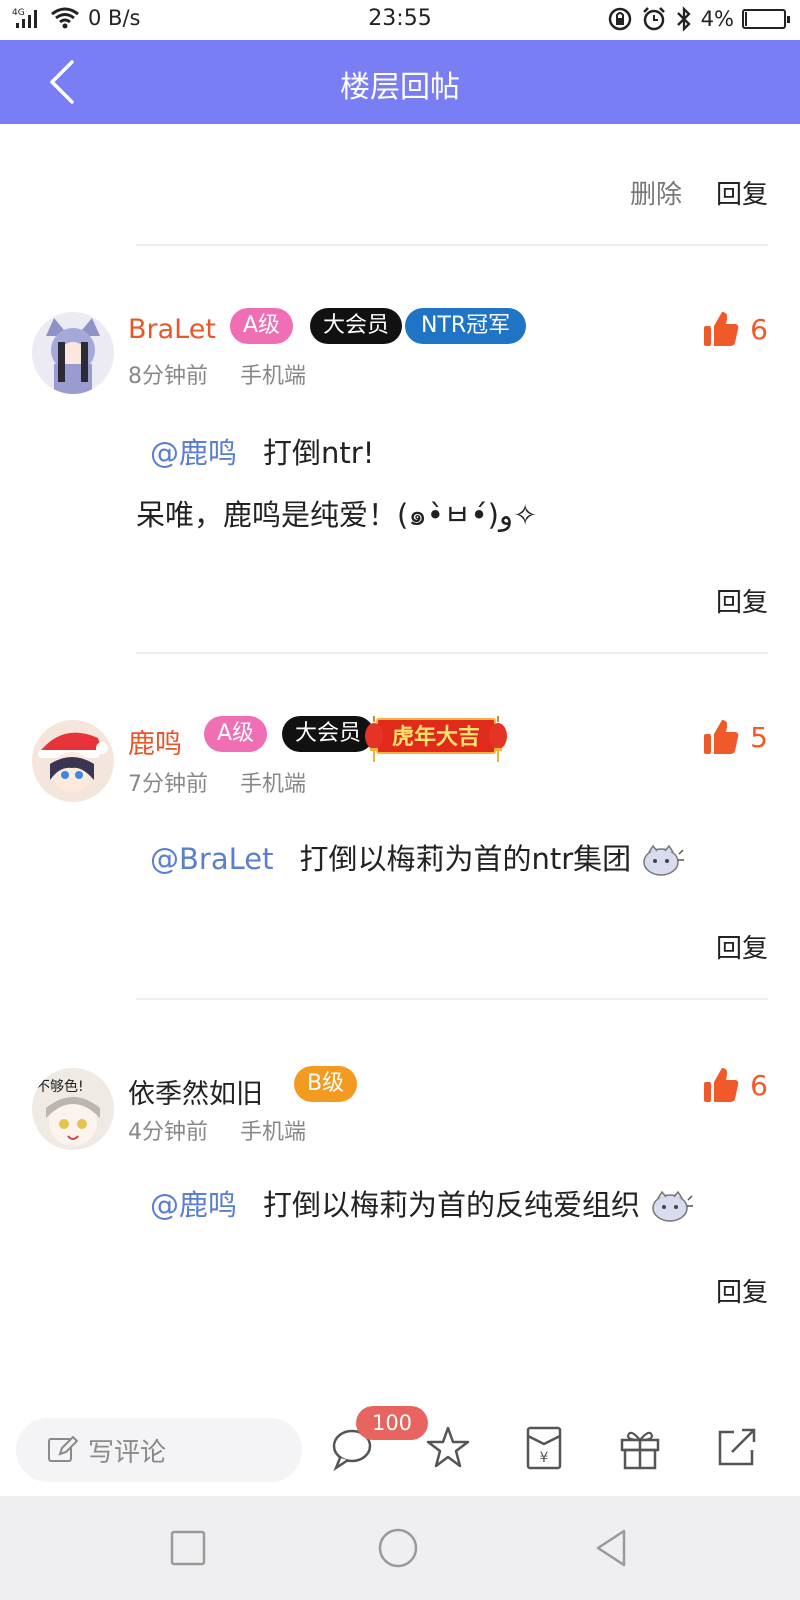  What do you see at coordinates (736, 1448) in the screenshot?
I see `share-icon` at bounding box center [736, 1448].